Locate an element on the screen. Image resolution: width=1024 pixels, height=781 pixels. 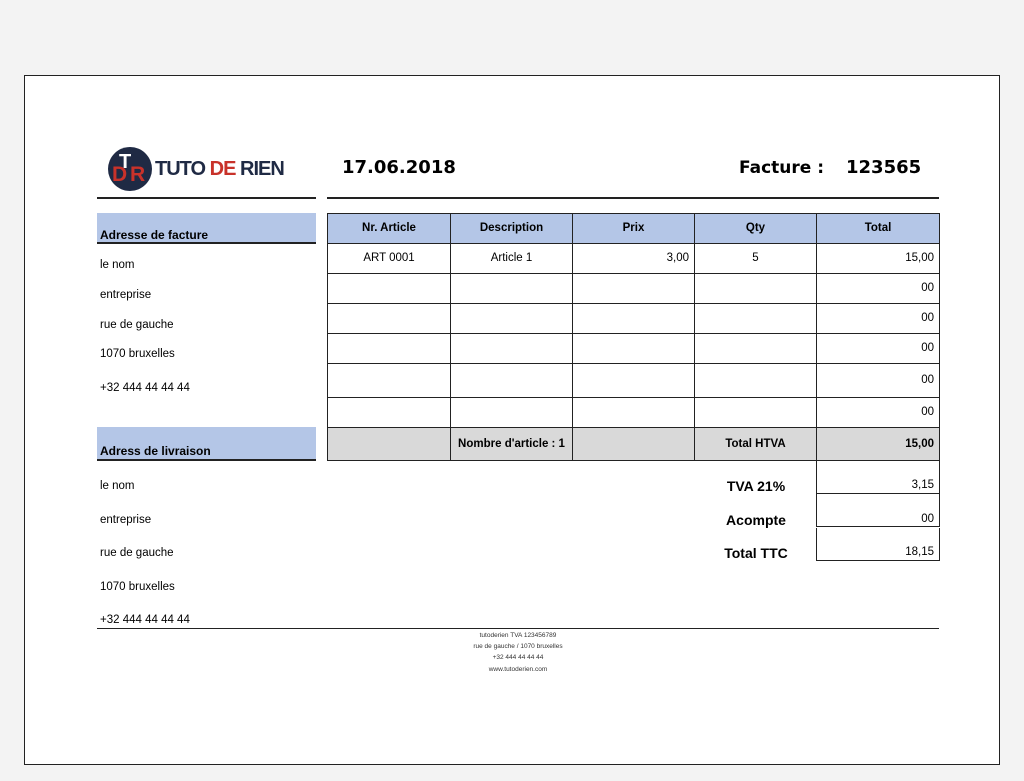
delivery-phone: +32 444 44 44 44 is located at coordinates (145, 620).